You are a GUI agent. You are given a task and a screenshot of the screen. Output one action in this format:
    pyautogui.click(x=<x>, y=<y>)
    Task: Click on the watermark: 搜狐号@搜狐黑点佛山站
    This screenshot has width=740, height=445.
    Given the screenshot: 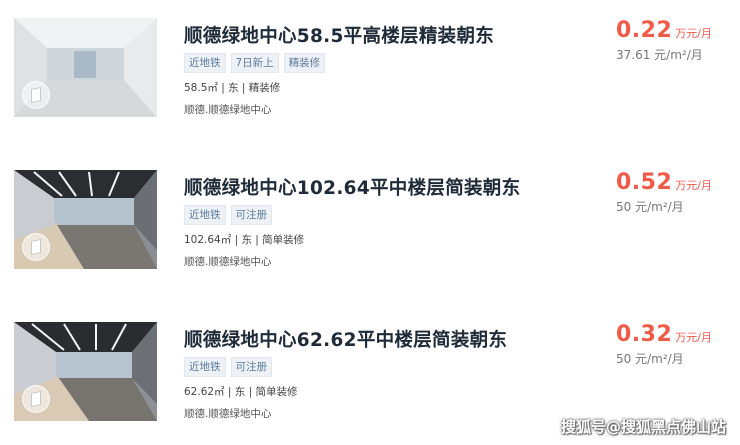 What is the action you would take?
    pyautogui.click(x=643, y=427)
    